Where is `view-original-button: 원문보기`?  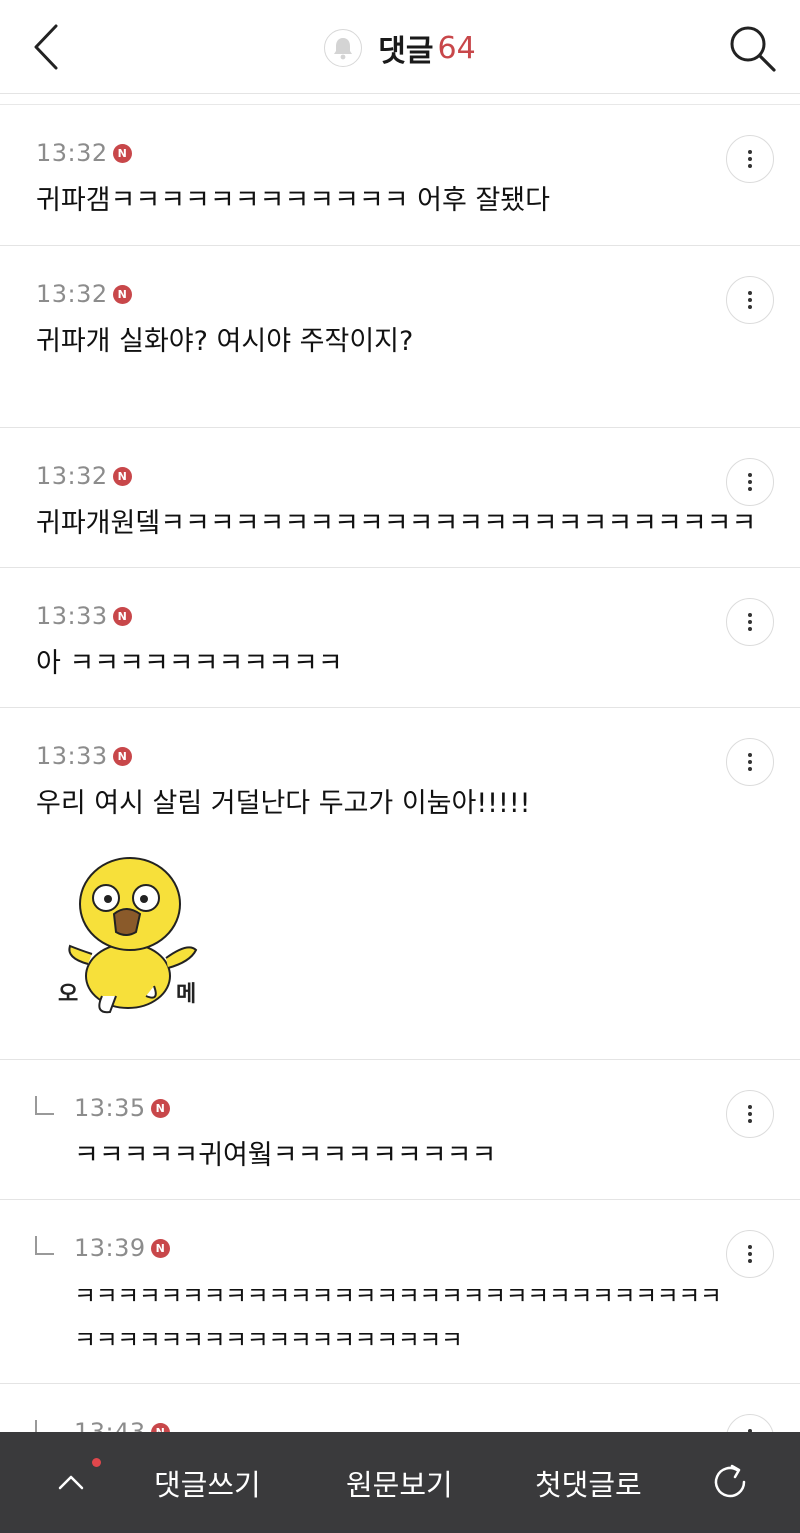 view-original-button: 원문보기 is located at coordinates (399, 1483).